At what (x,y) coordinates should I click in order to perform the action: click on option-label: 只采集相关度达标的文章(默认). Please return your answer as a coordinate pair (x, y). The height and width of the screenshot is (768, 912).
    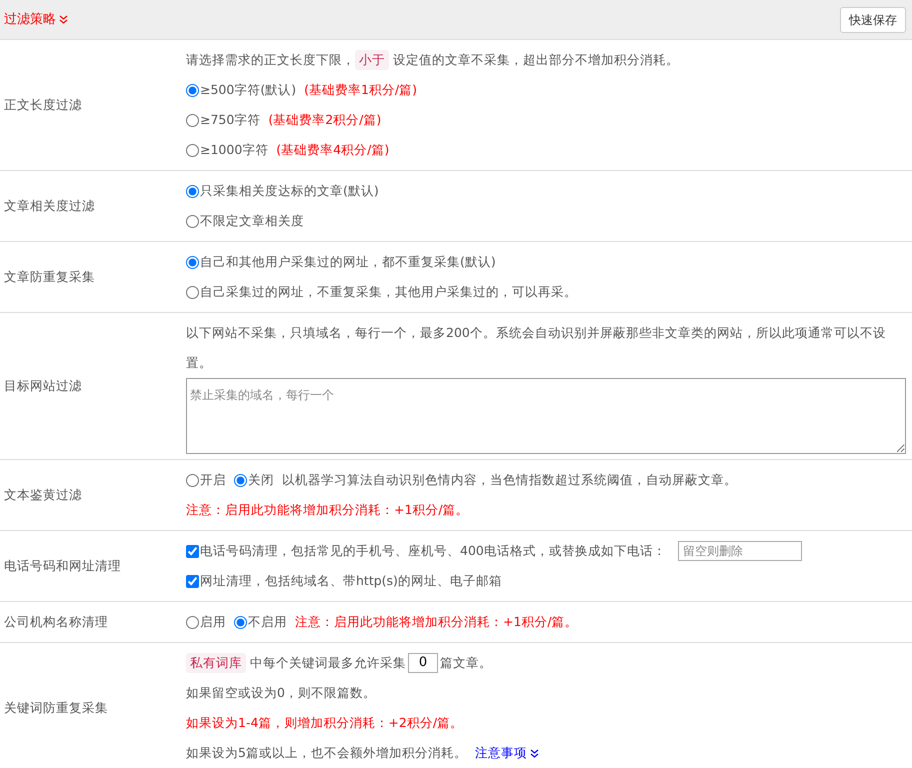
    Looking at the image, I should click on (289, 191).